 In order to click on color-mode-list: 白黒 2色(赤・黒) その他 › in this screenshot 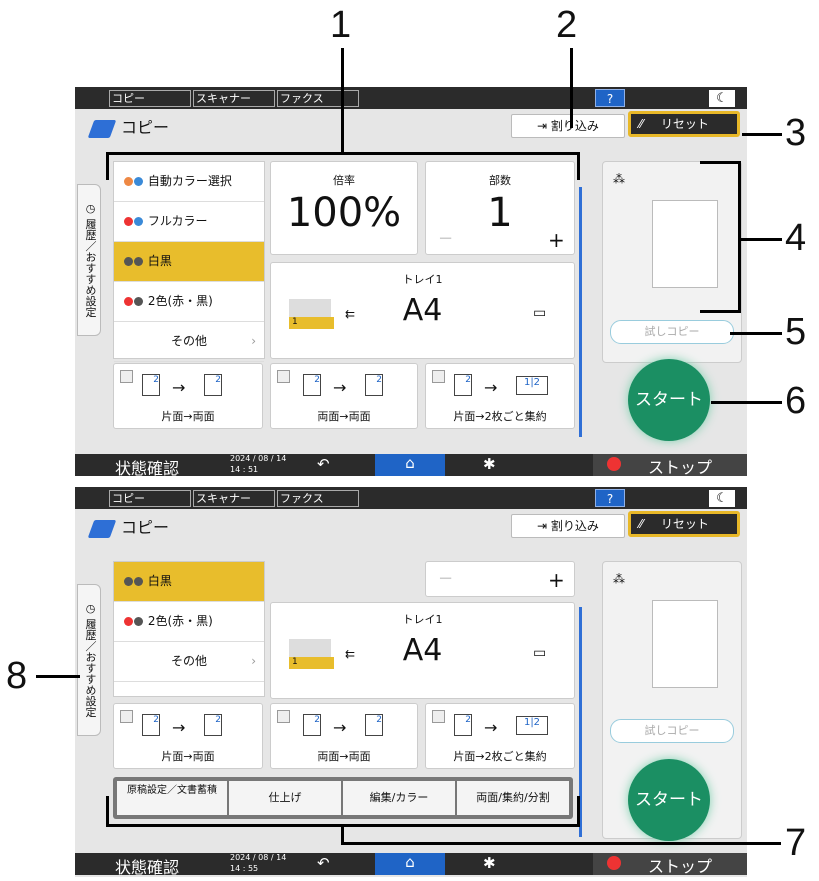, I will do `click(189, 629)`.